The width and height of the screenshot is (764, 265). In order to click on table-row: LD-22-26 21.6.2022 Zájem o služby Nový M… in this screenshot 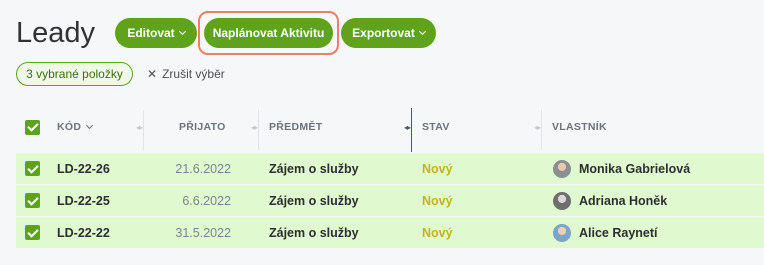, I will do `click(390, 168)`.